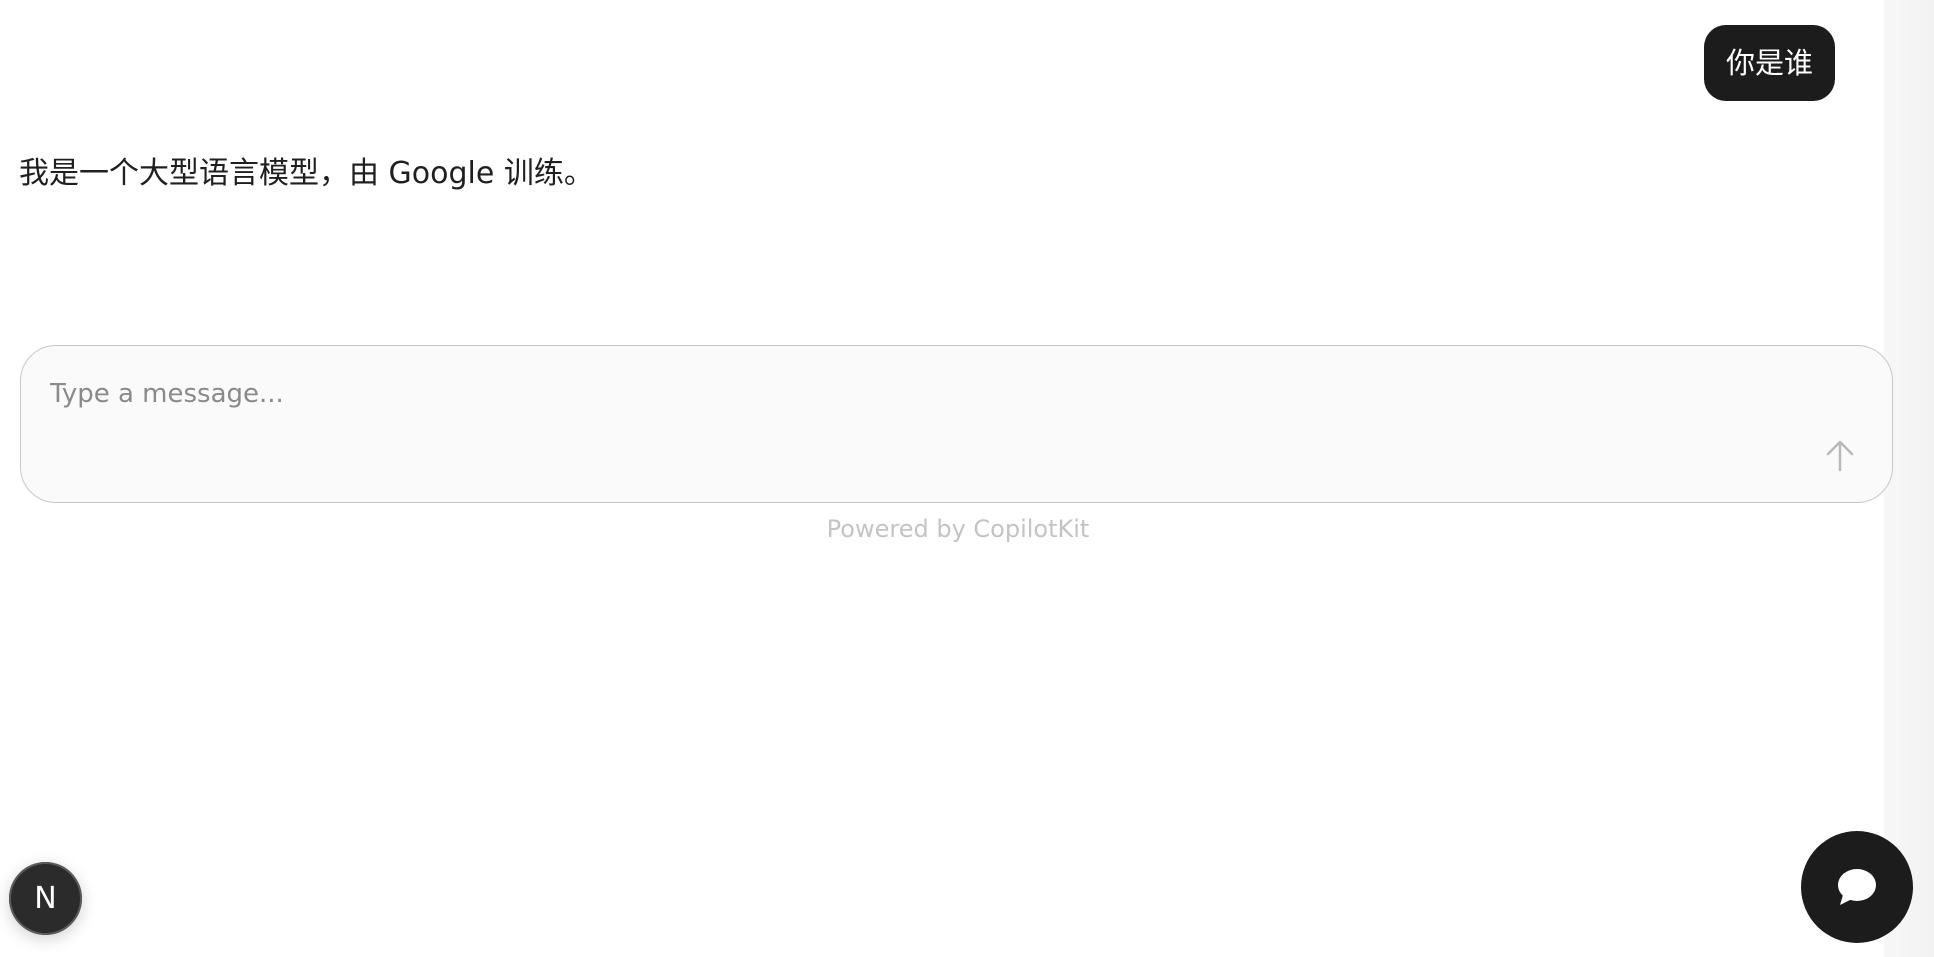 This screenshot has height=957, width=1934. I want to click on next-logo-icon: N, so click(45, 898).